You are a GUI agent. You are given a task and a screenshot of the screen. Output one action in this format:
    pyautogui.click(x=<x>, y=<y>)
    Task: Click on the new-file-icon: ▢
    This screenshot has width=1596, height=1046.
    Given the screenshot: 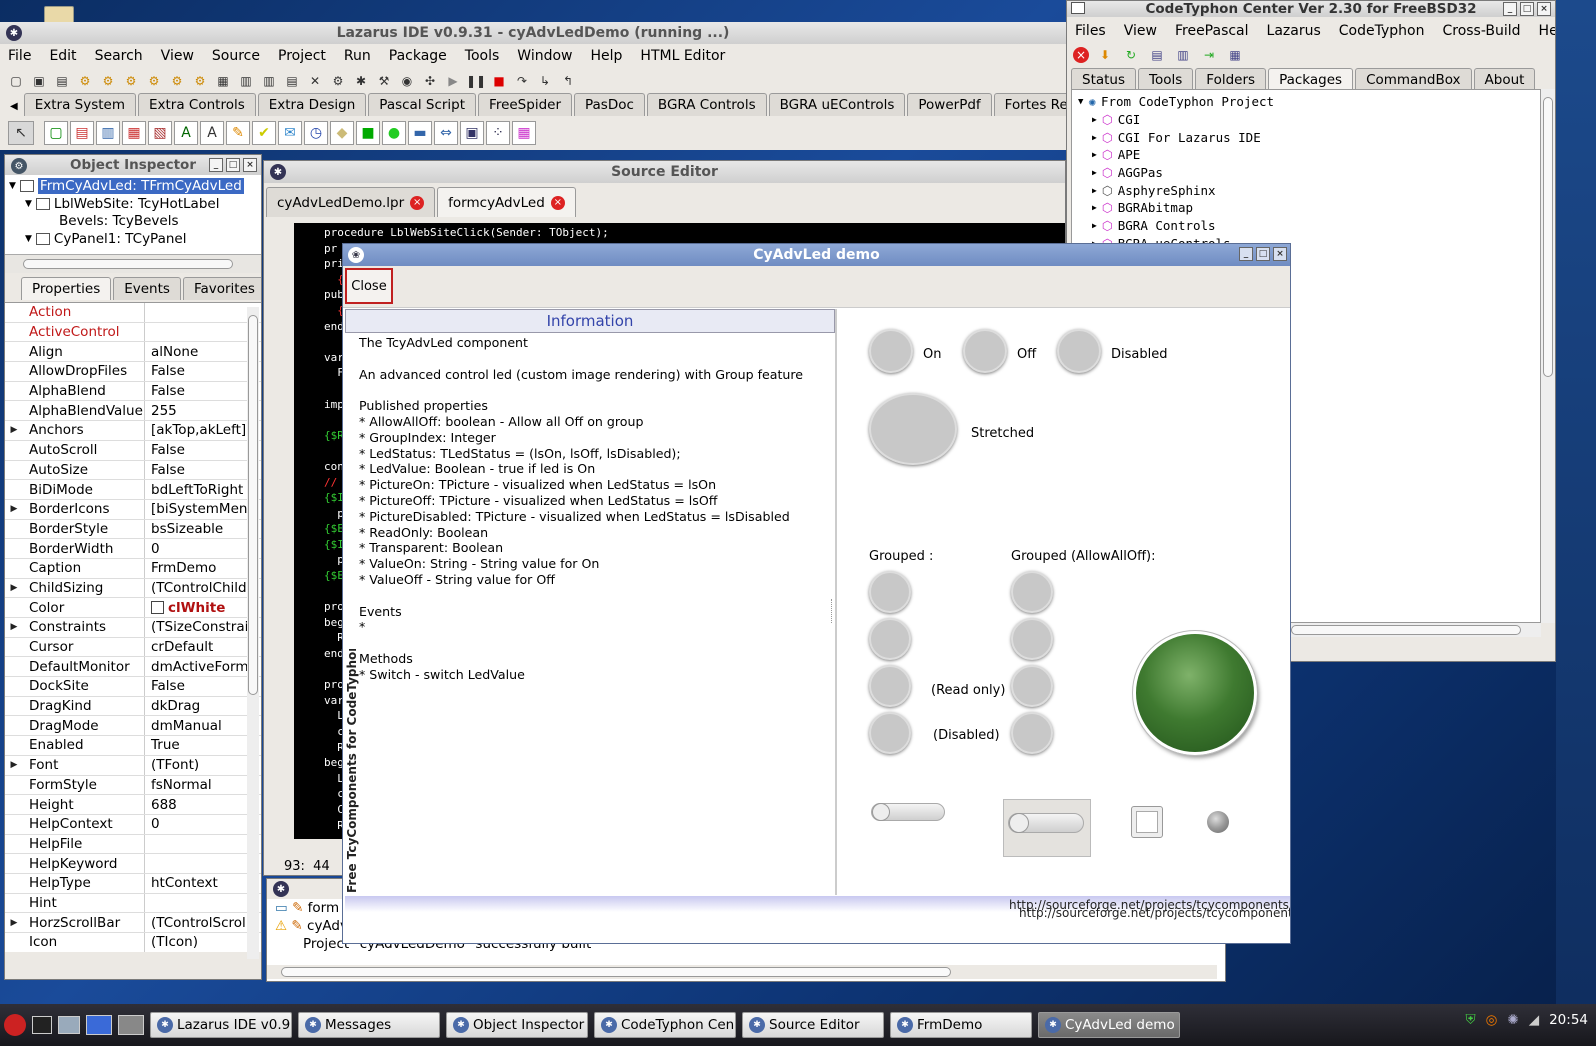 What is the action you would take?
    pyautogui.click(x=16, y=81)
    